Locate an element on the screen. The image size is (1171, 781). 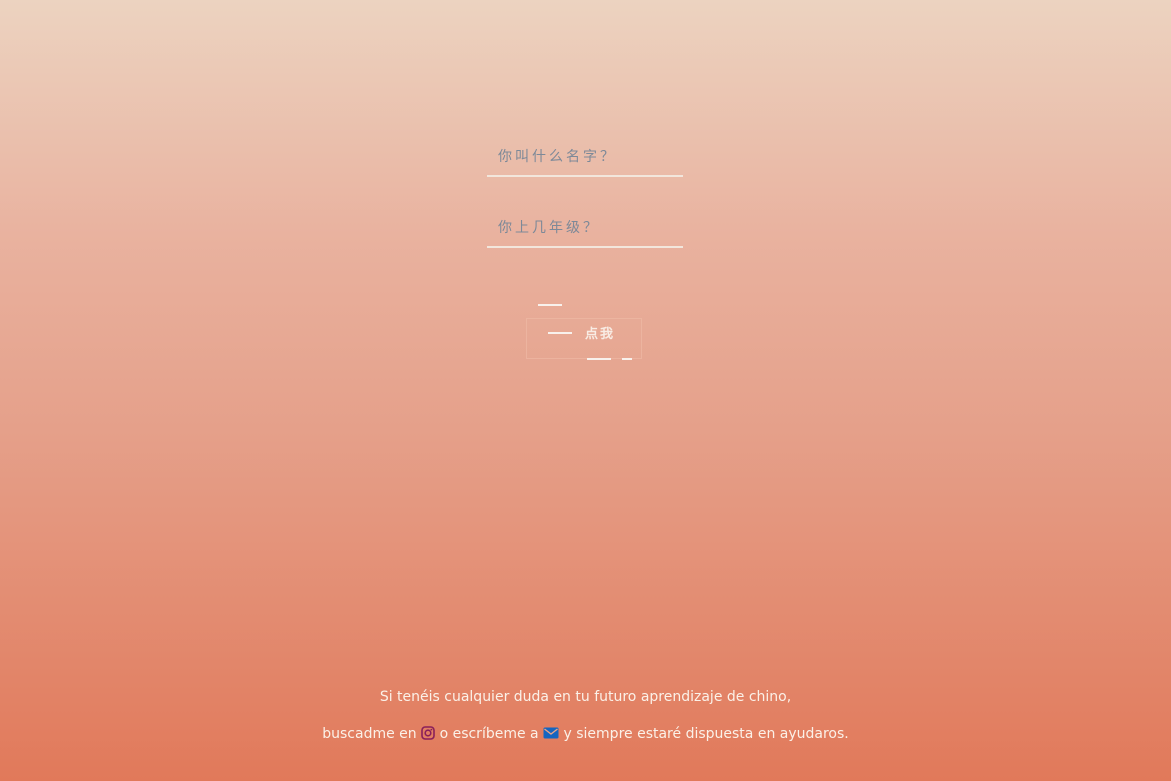
student-form is located at coordinates (585, 209).